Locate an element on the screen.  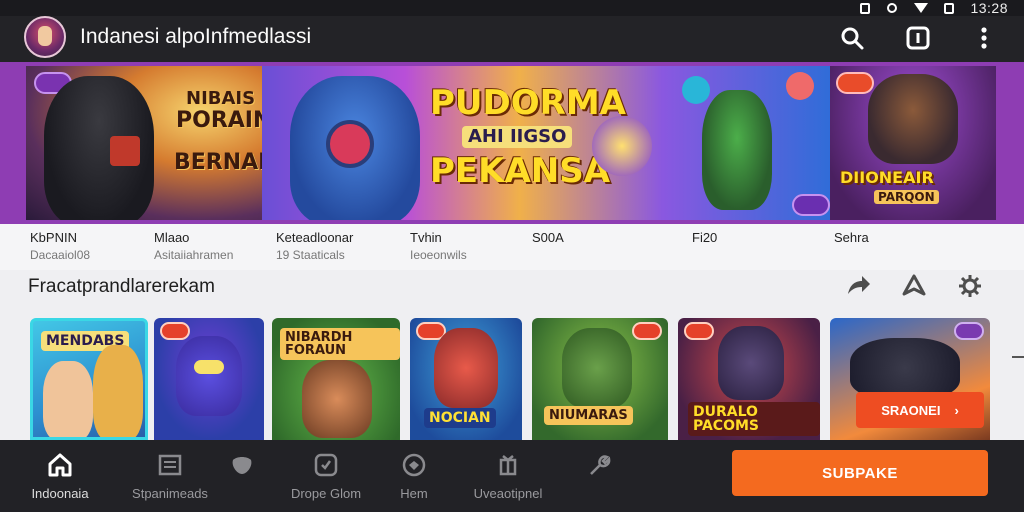
category-item: S00A is located at coordinates (548, 239).